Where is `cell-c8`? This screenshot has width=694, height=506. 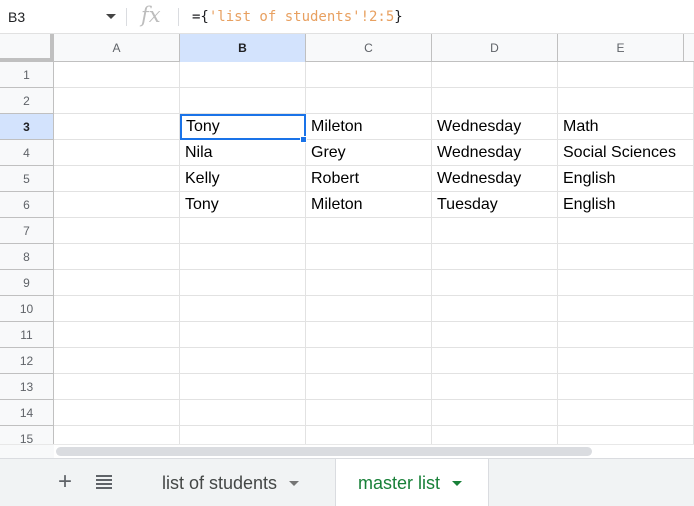 cell-c8 is located at coordinates (369, 257).